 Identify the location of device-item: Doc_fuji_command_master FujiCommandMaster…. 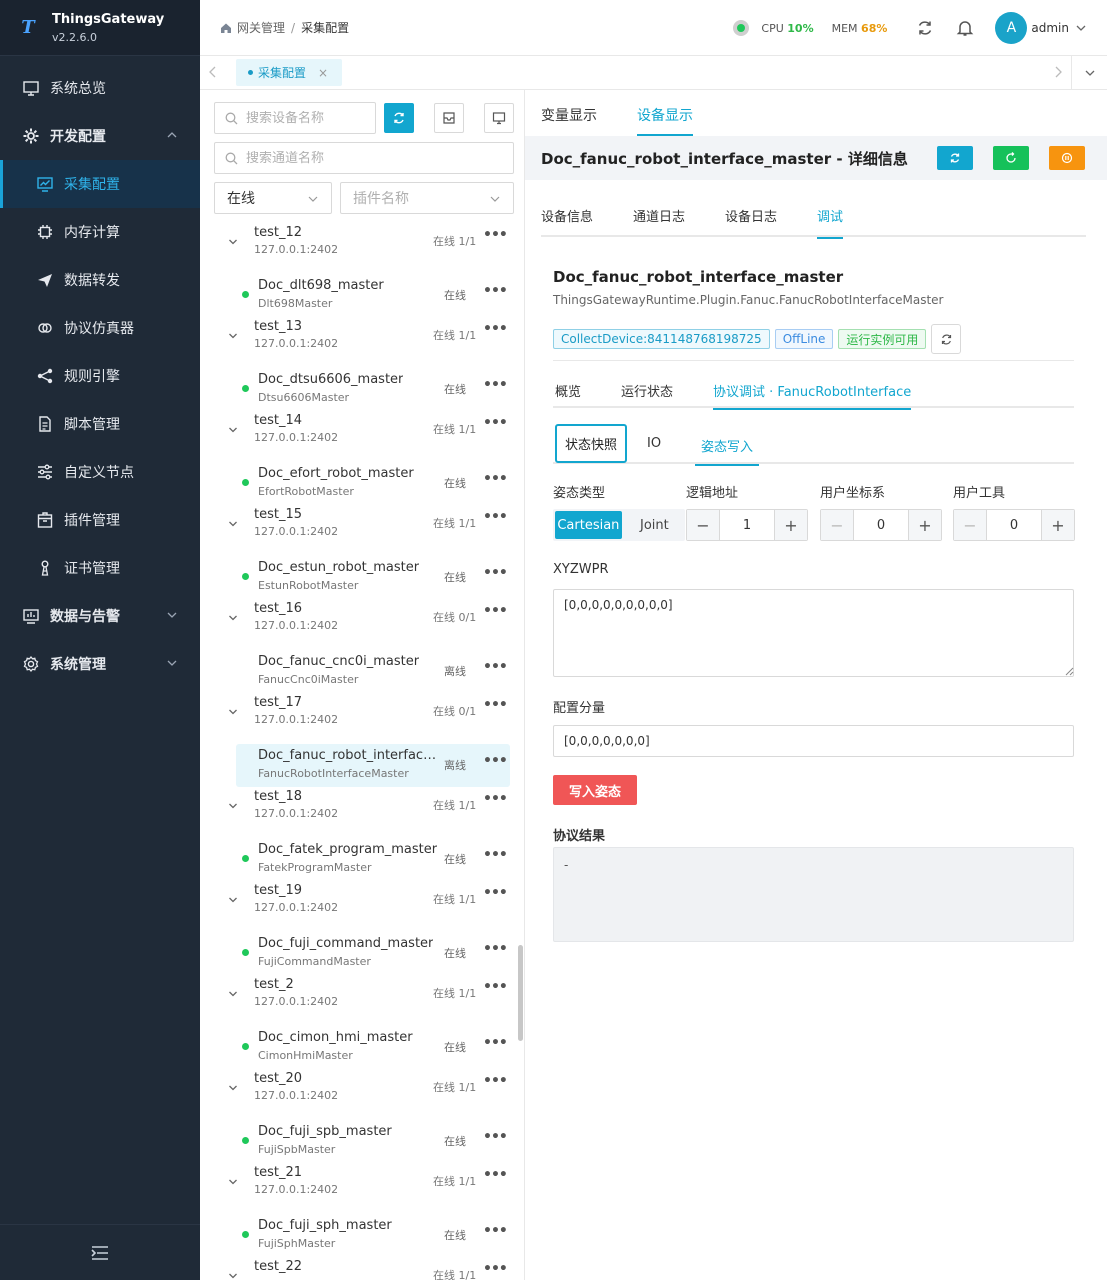
(364, 953).